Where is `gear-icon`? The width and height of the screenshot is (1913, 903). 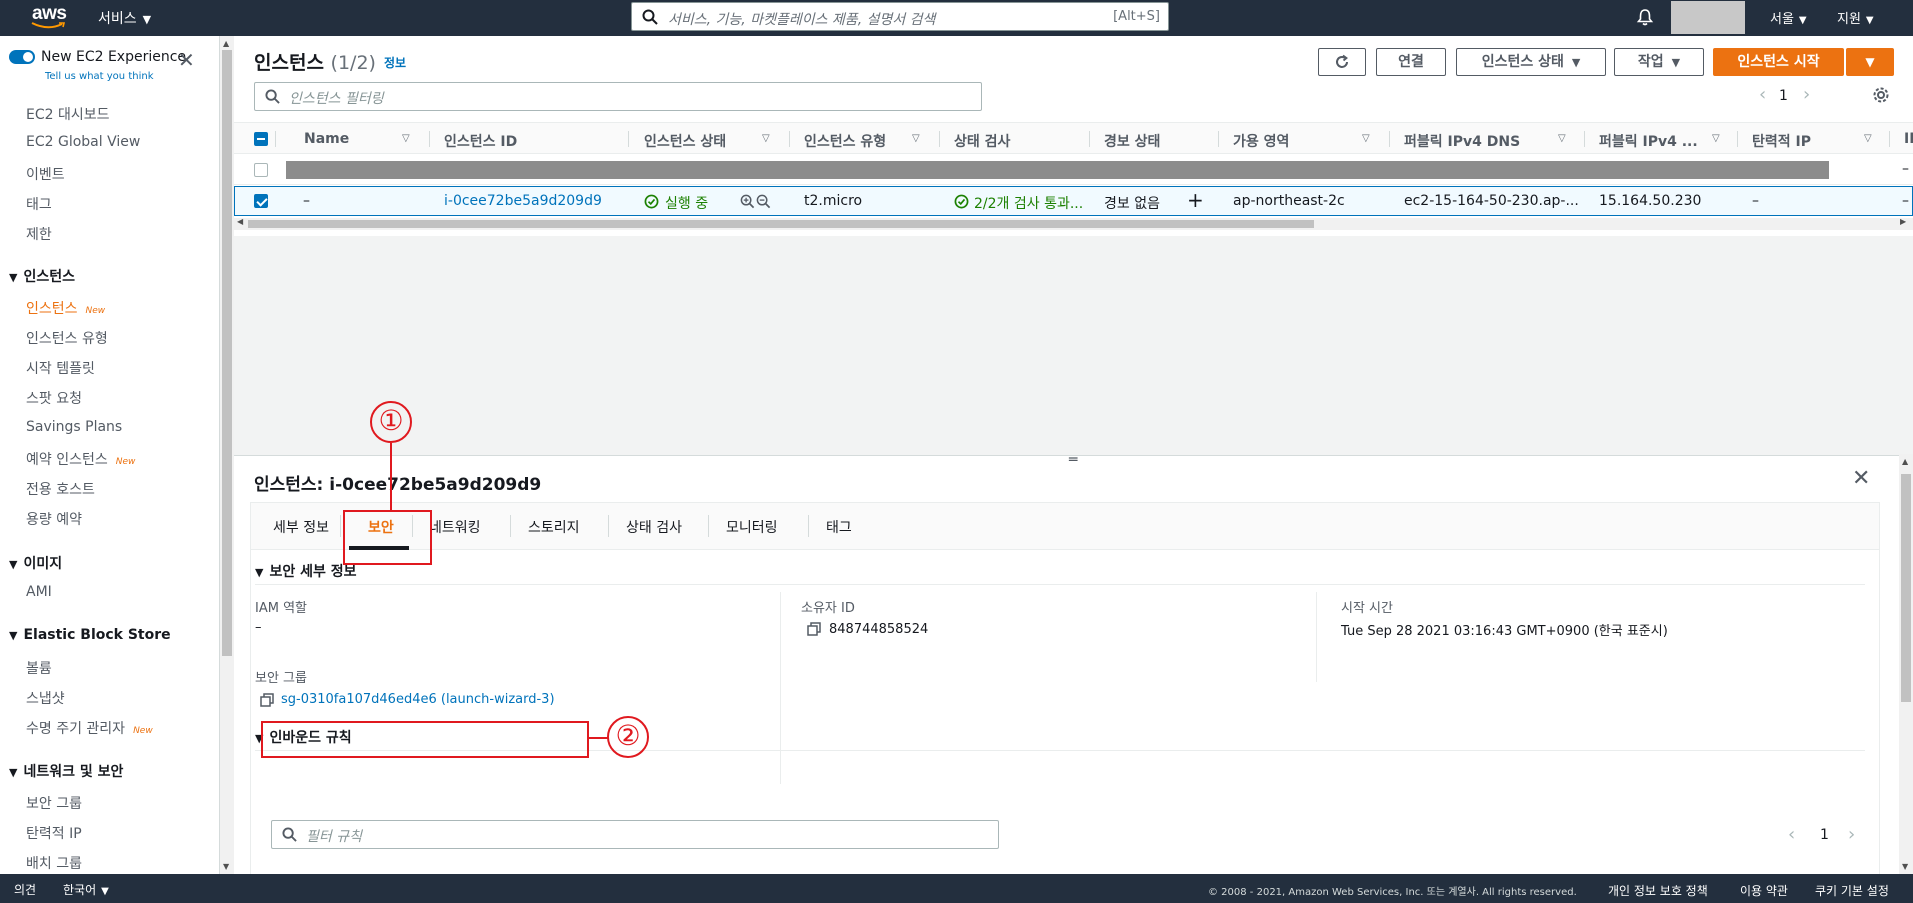 gear-icon is located at coordinates (1881, 95).